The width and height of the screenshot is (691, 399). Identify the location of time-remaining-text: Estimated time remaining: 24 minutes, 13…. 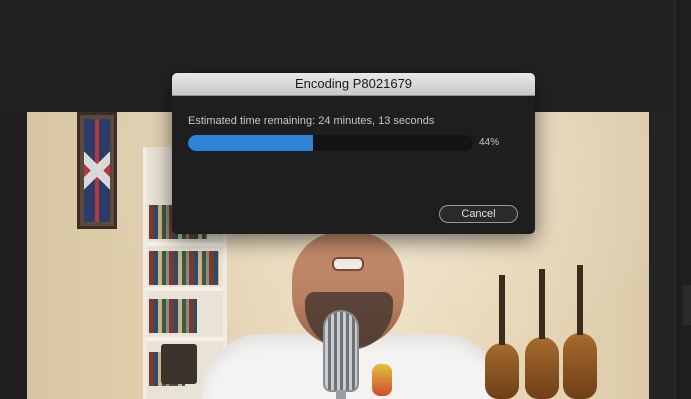
(311, 121).